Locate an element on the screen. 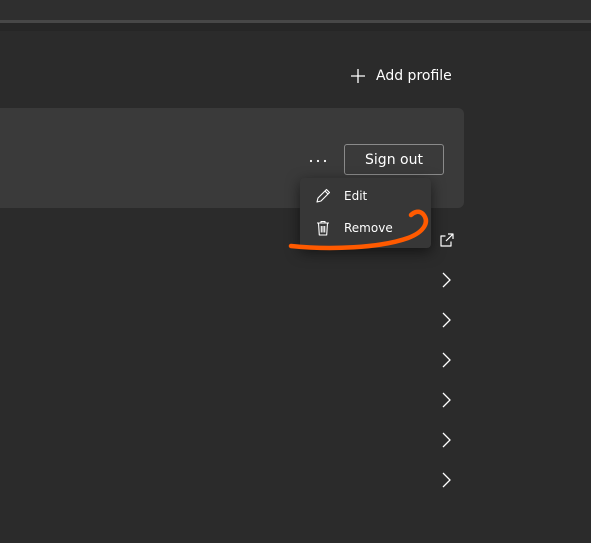 The width and height of the screenshot is (591, 543). annotation-underline is located at coordinates (358, 230).